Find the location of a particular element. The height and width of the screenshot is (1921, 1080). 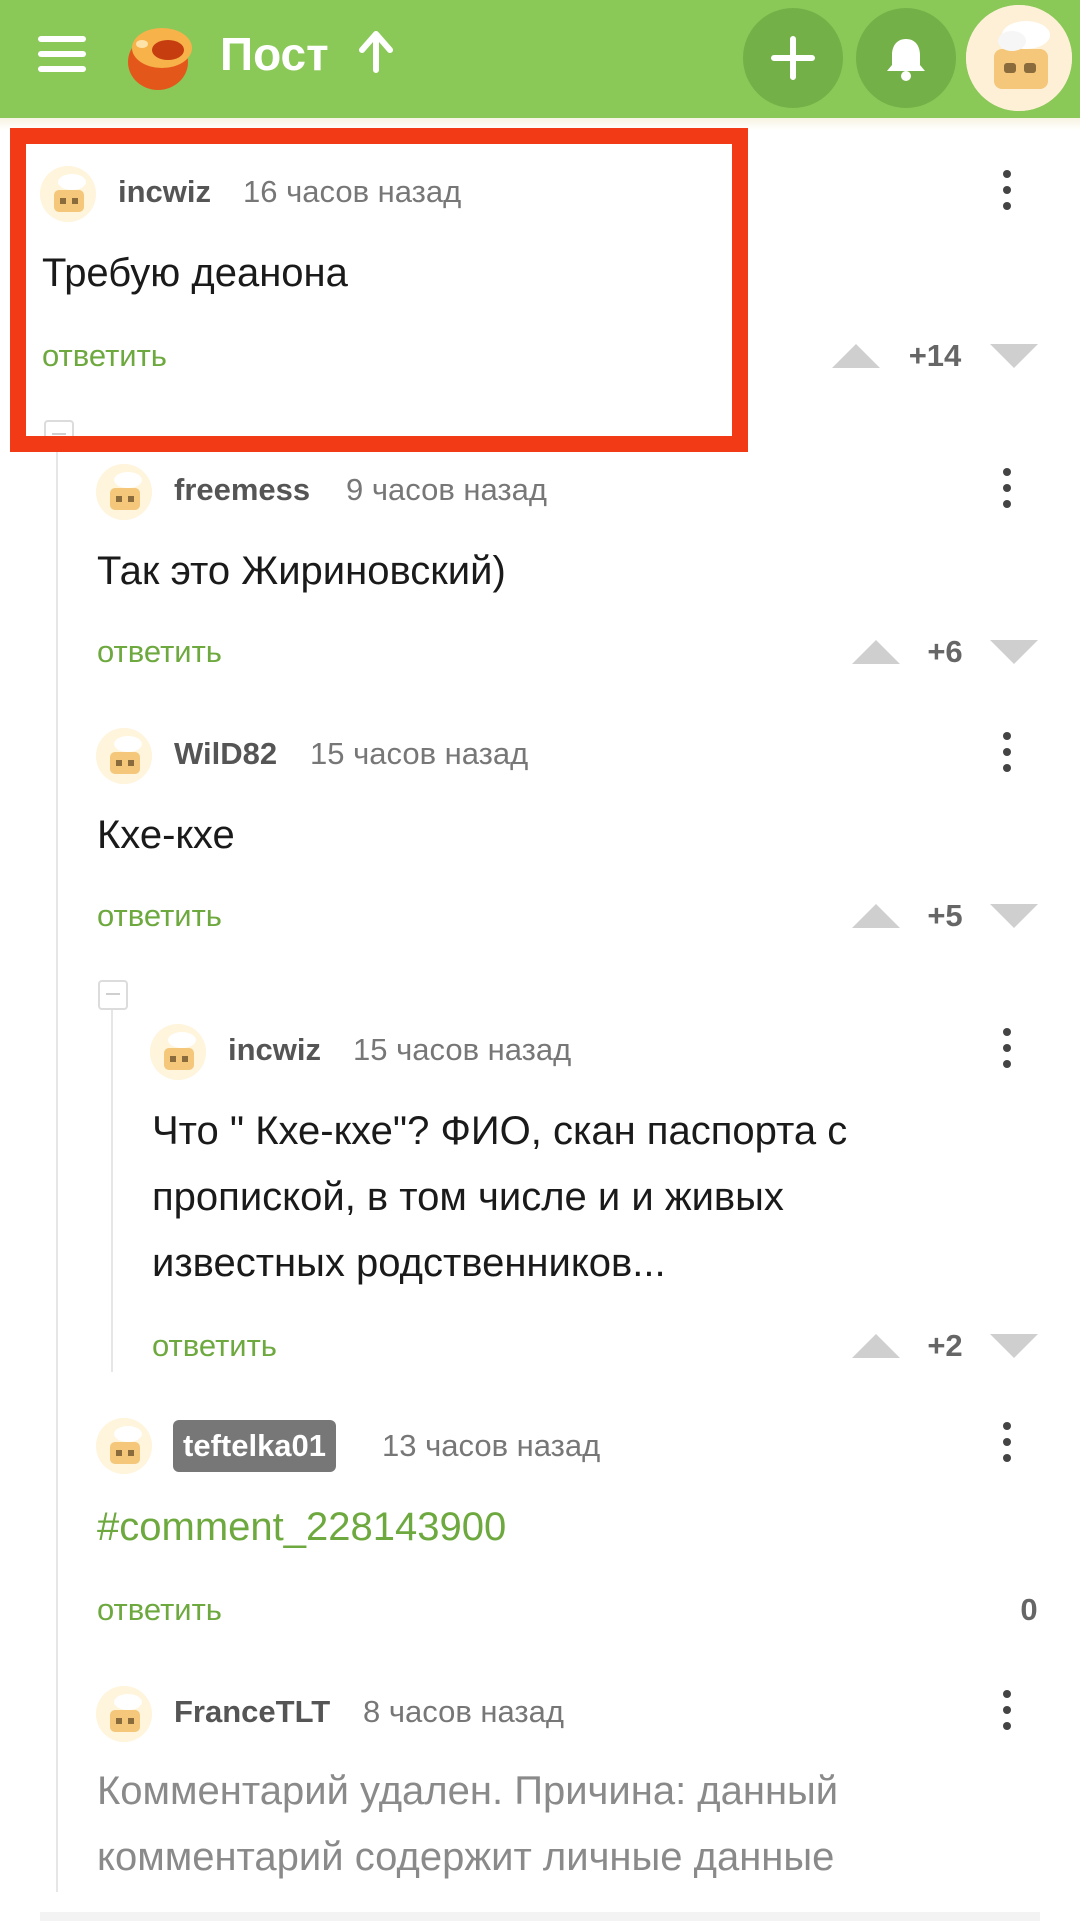

arrow-up-icon is located at coordinates (376, 52).